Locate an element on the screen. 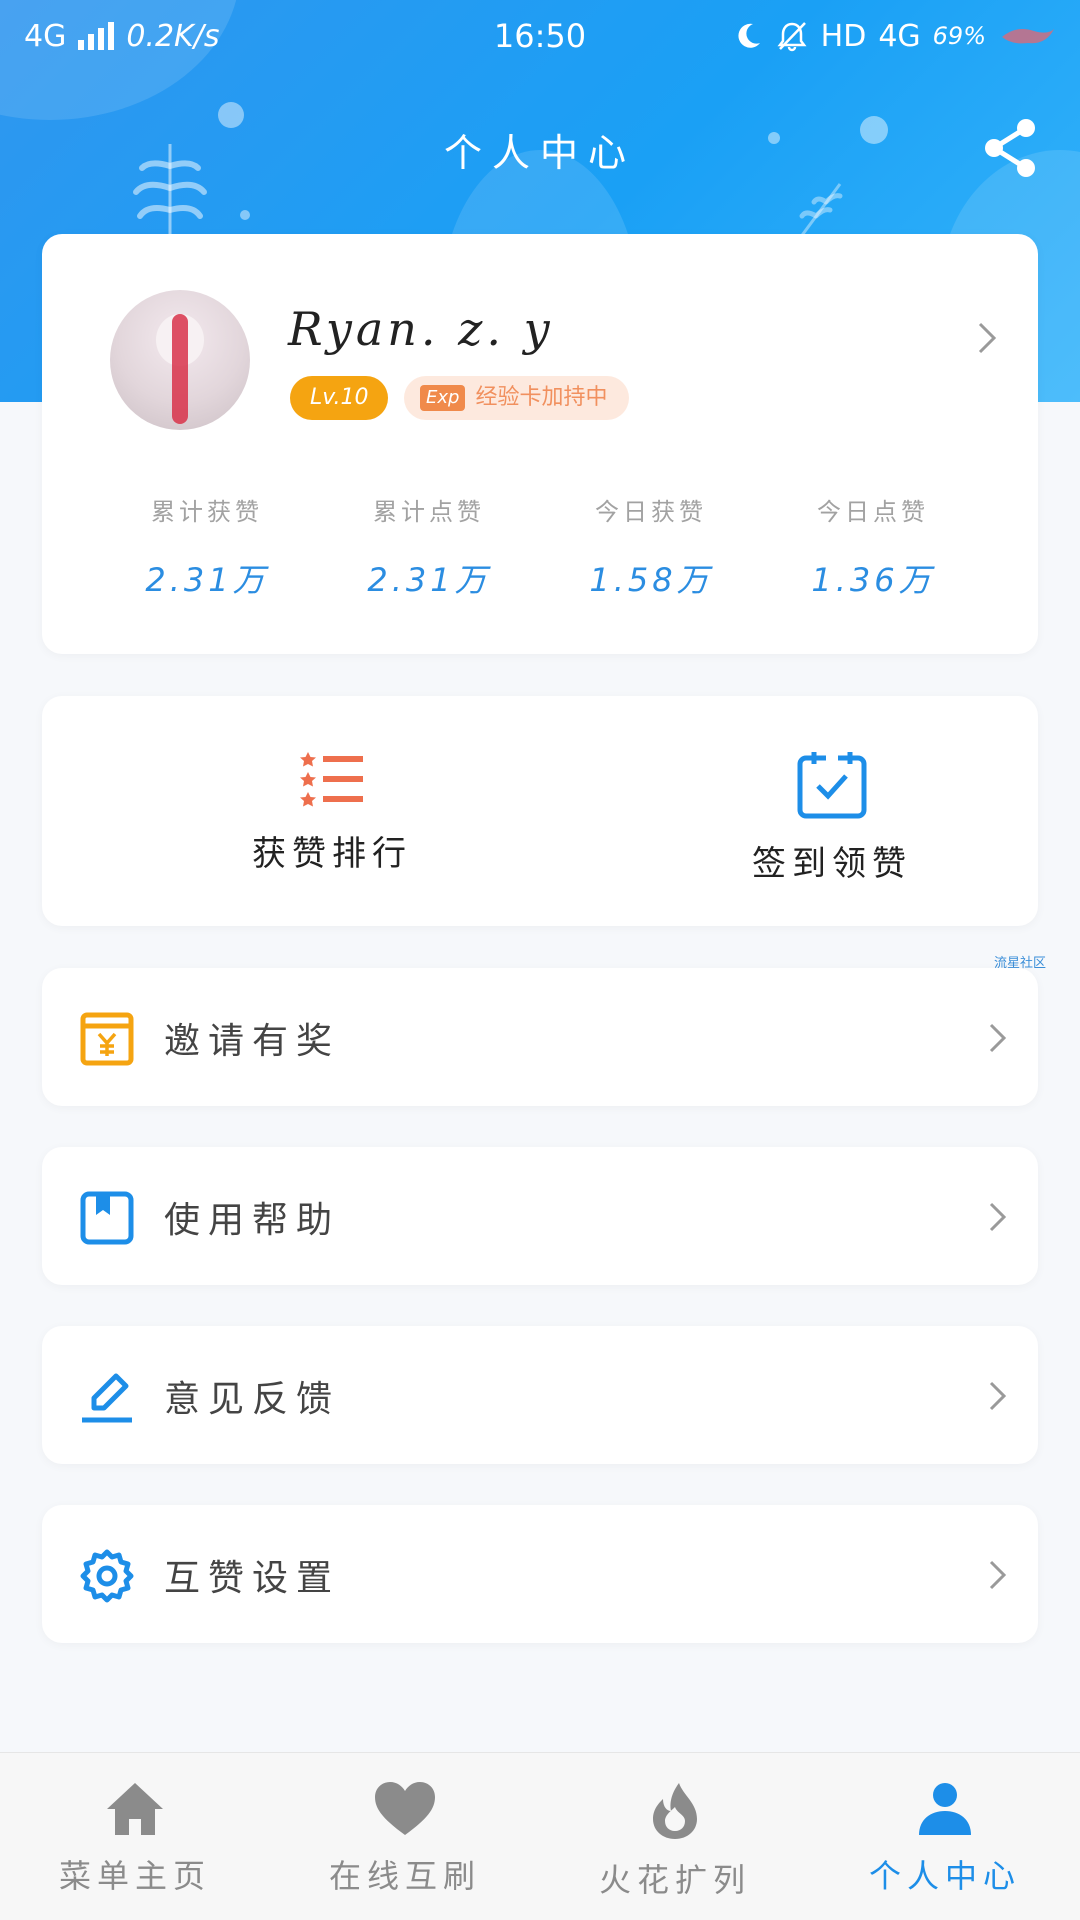  calendar-check-icon is located at coordinates (832, 785).